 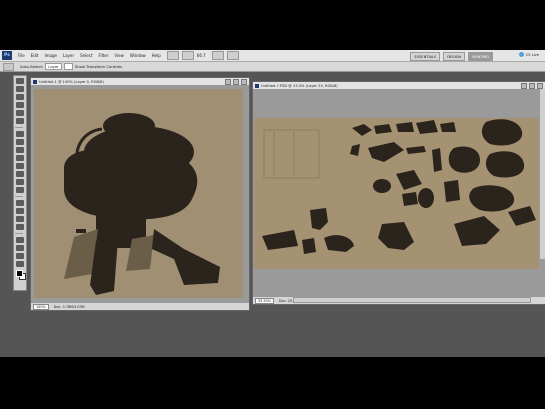 What do you see at coordinates (20, 89) in the screenshot?
I see `marquee-tool-icon` at bounding box center [20, 89].